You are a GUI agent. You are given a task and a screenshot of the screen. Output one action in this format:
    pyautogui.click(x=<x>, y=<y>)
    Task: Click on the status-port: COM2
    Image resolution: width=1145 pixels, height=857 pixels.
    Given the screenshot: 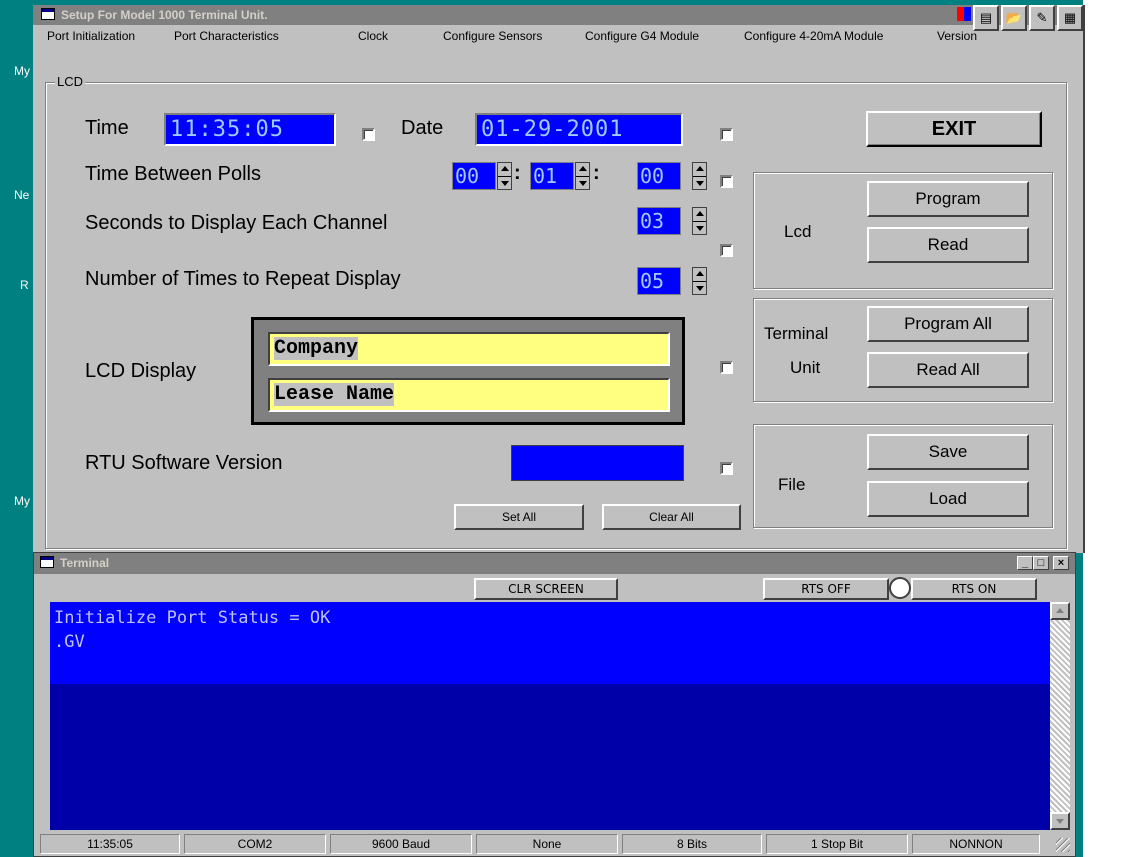 What is the action you would take?
    pyautogui.click(x=255, y=844)
    